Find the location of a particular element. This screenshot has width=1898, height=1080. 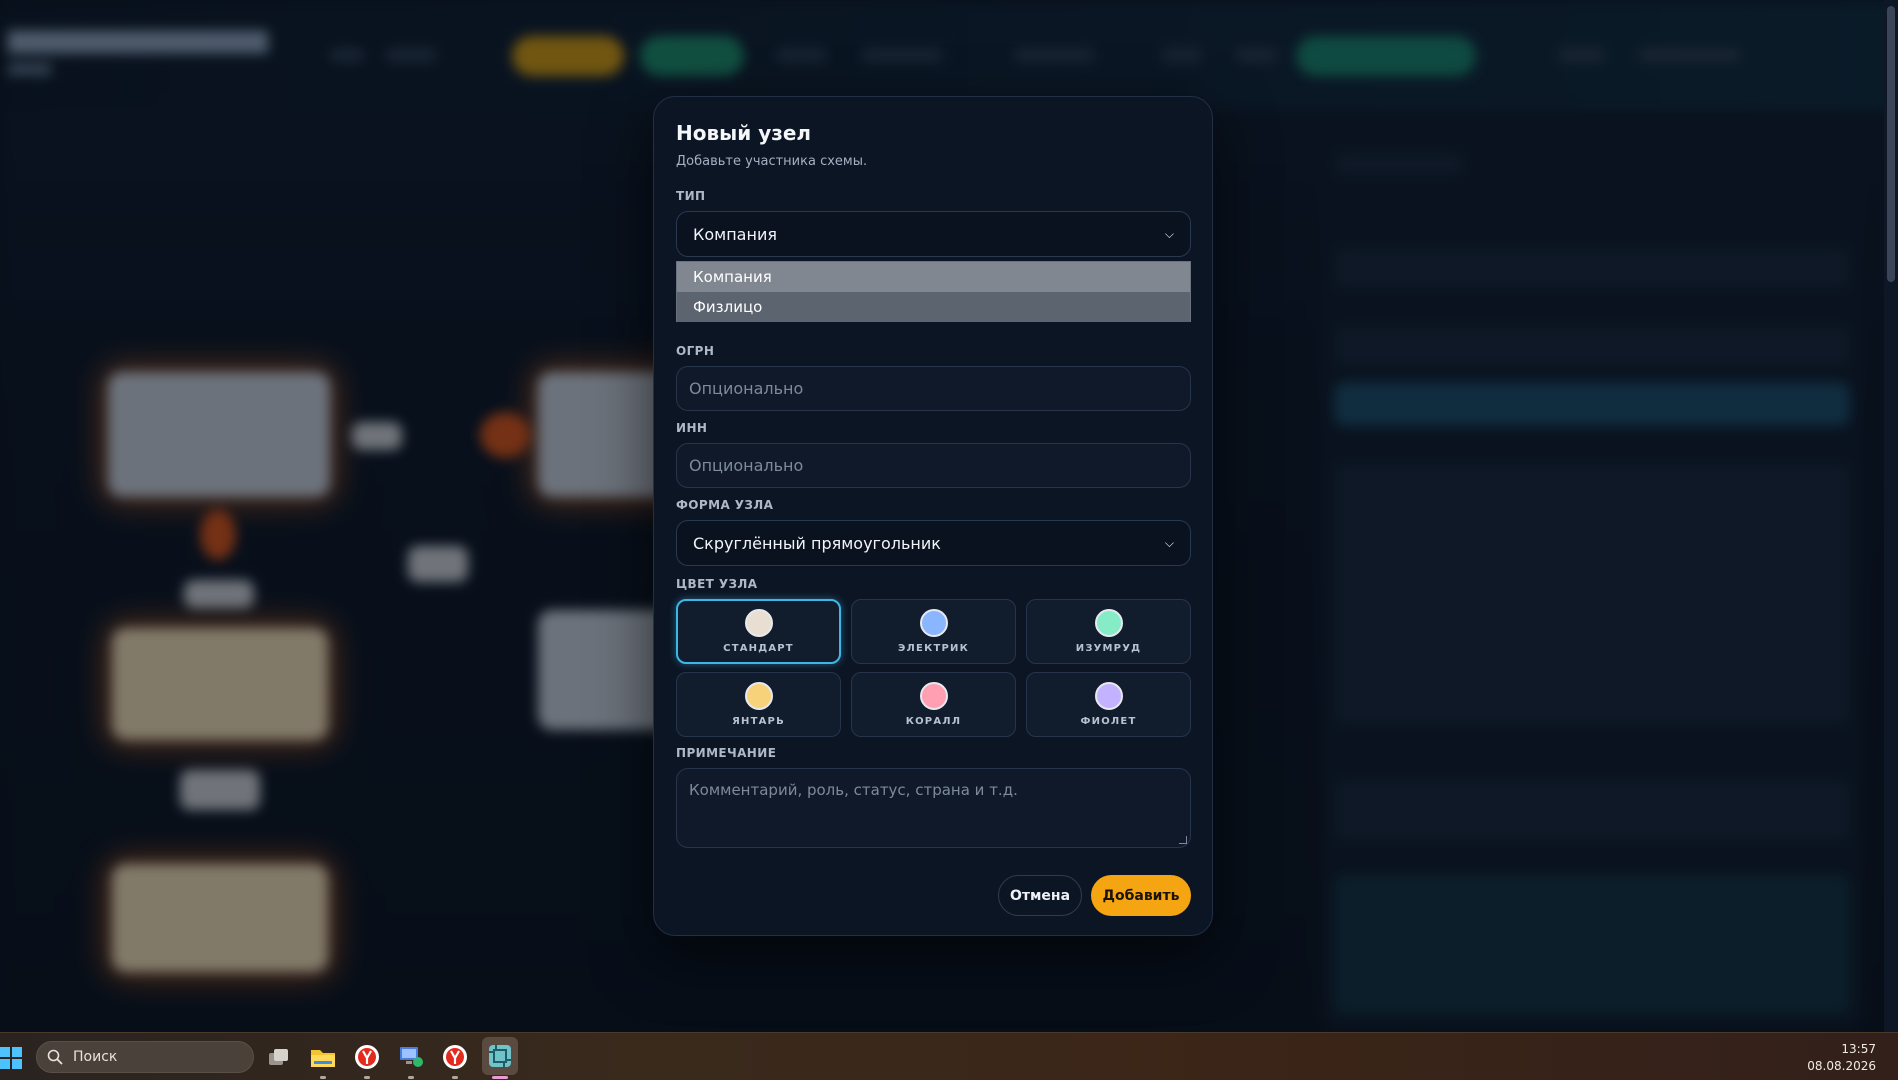

dialog-title: Новый узел is located at coordinates (744, 133).